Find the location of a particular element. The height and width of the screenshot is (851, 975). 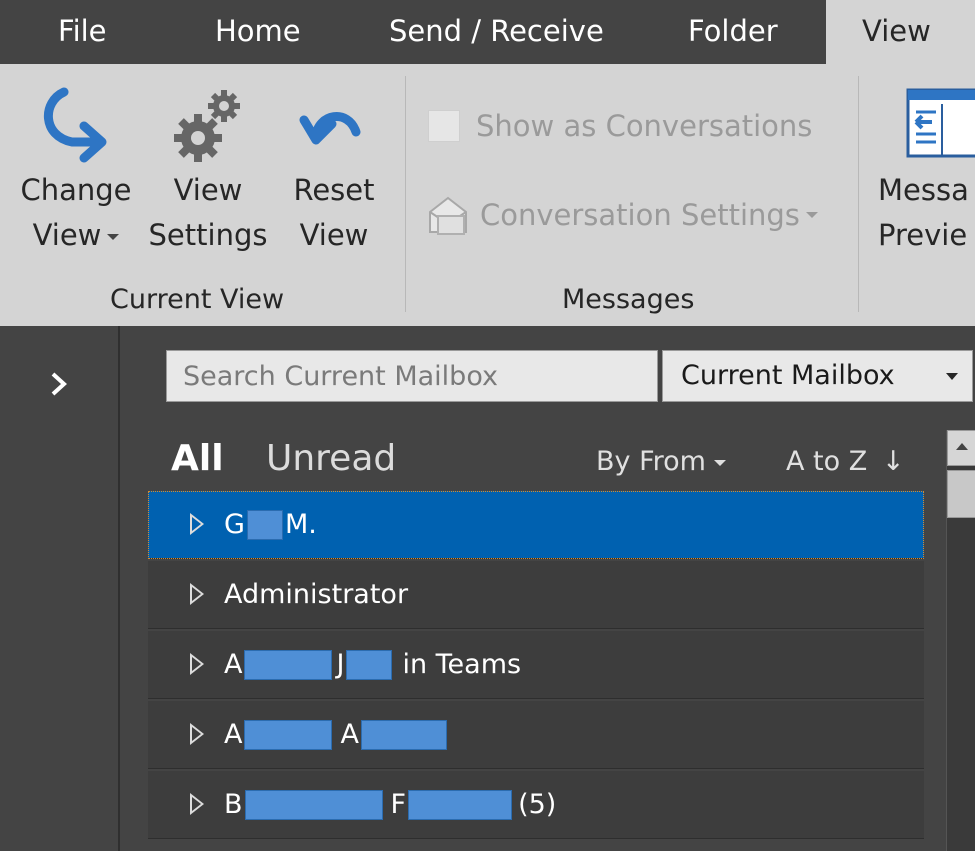

sender-name: A J in Teams is located at coordinates (373, 664).